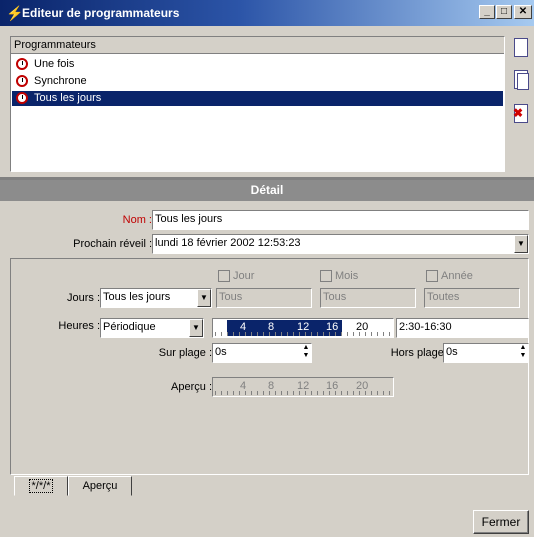 This screenshot has width=534, height=537. Describe the element at coordinates (257, 64) in the screenshot. I see `list-item: Une fois` at that location.